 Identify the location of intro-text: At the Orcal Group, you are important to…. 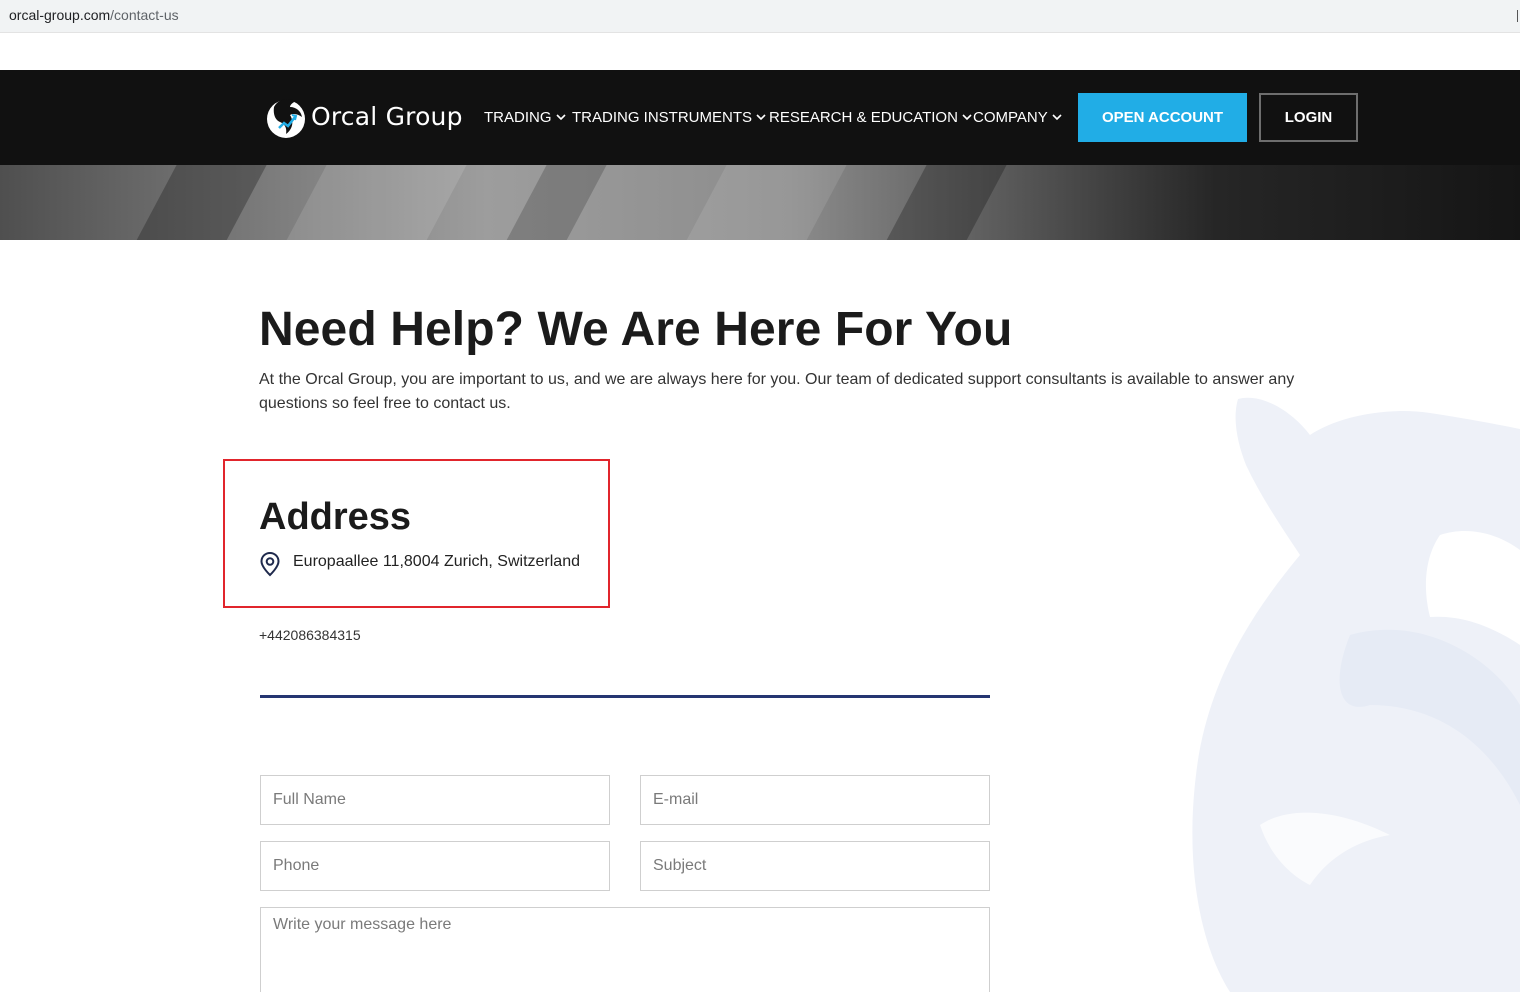
(777, 391).